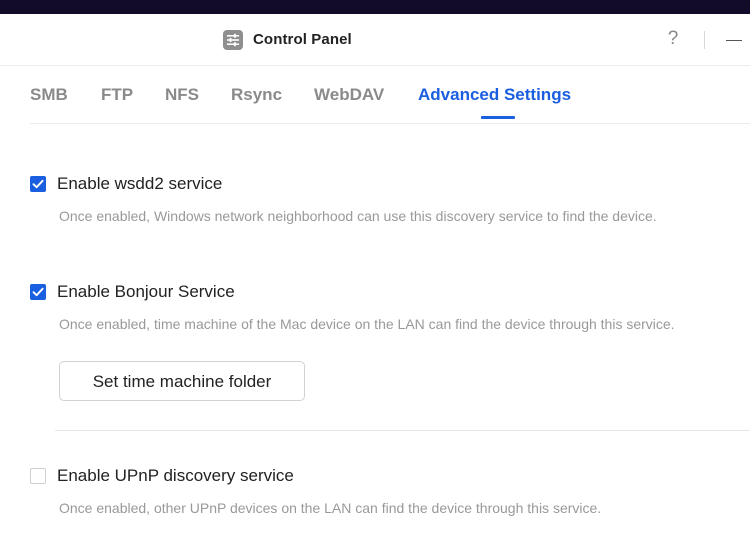  What do you see at coordinates (146, 292) in the screenshot?
I see `bonjour-label: Enable Bonjour Service` at bounding box center [146, 292].